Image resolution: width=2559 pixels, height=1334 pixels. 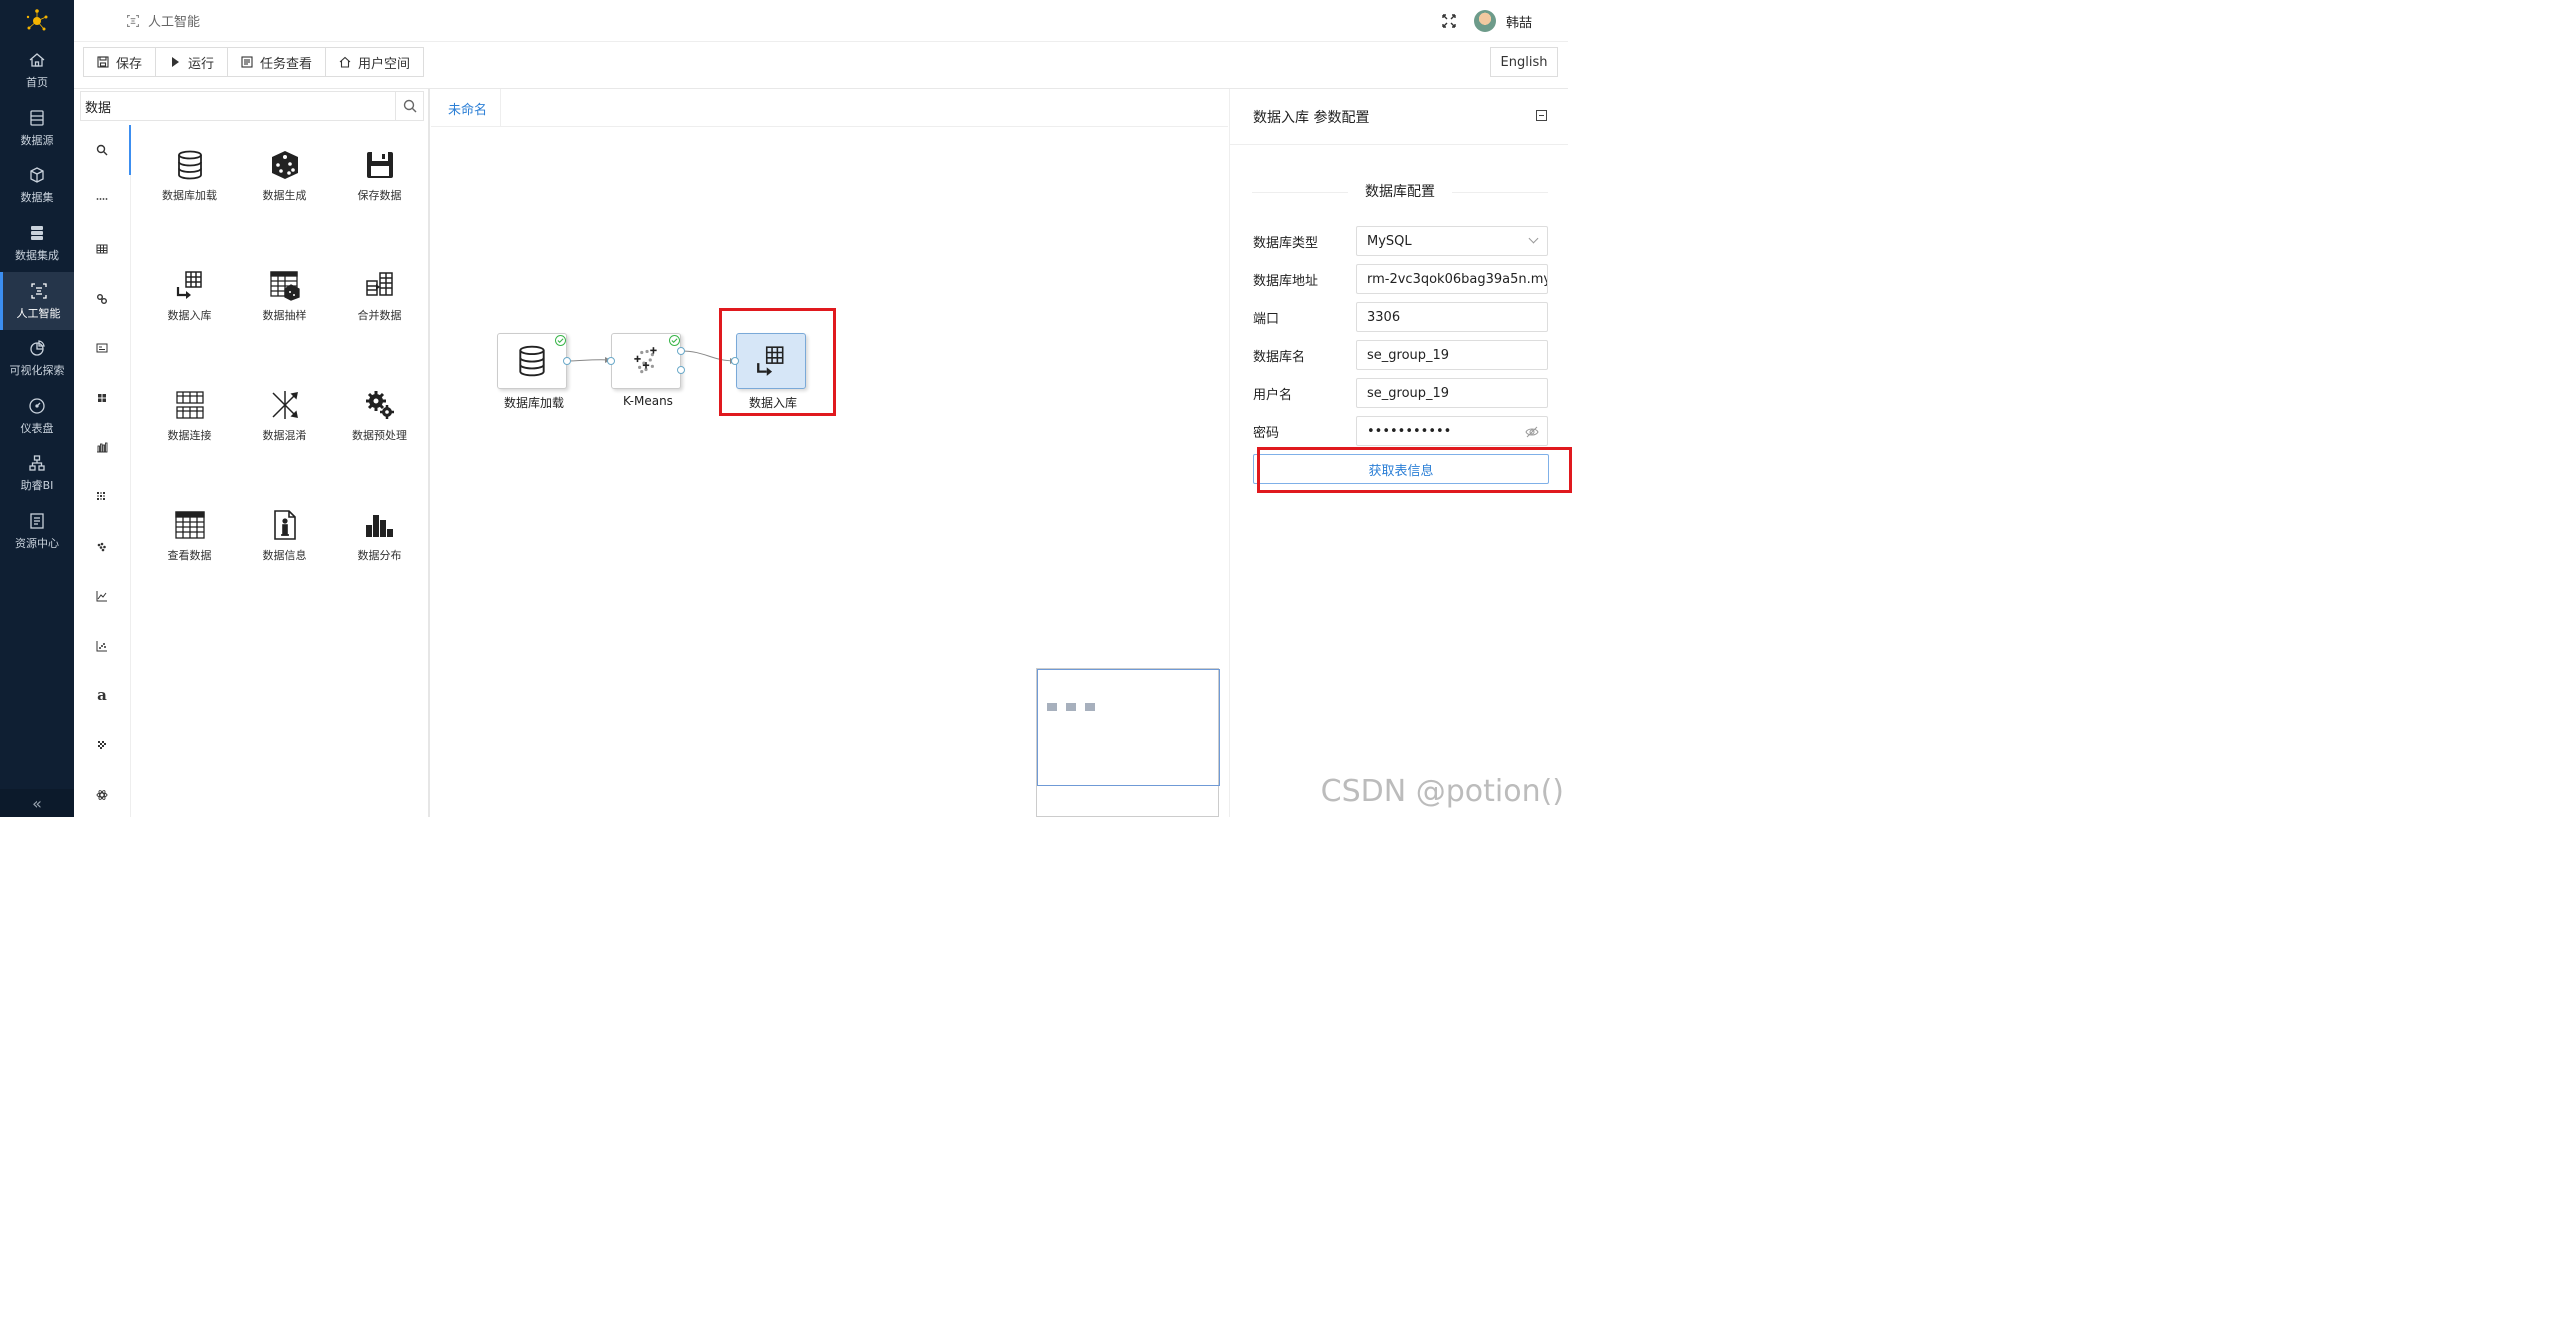 What do you see at coordinates (247, 62) in the screenshot?
I see `list-icon` at bounding box center [247, 62].